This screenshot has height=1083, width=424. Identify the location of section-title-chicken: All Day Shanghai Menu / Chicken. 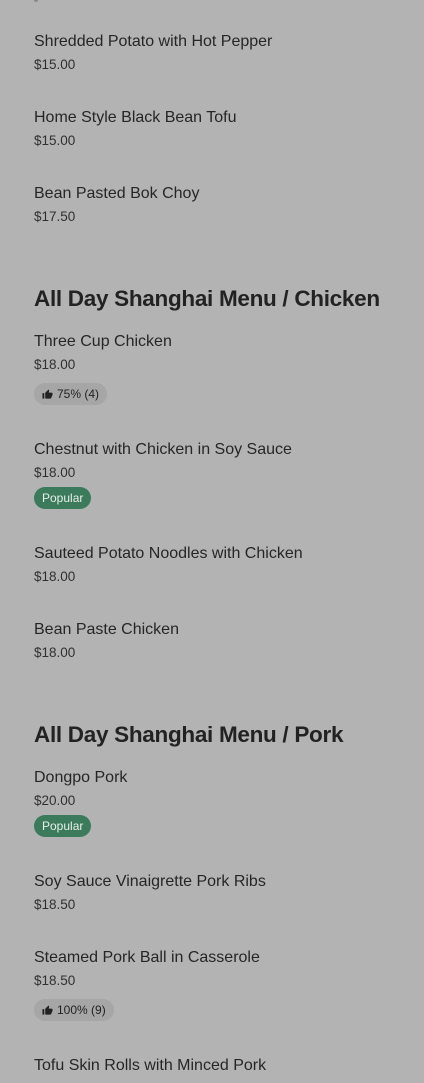
(207, 298).